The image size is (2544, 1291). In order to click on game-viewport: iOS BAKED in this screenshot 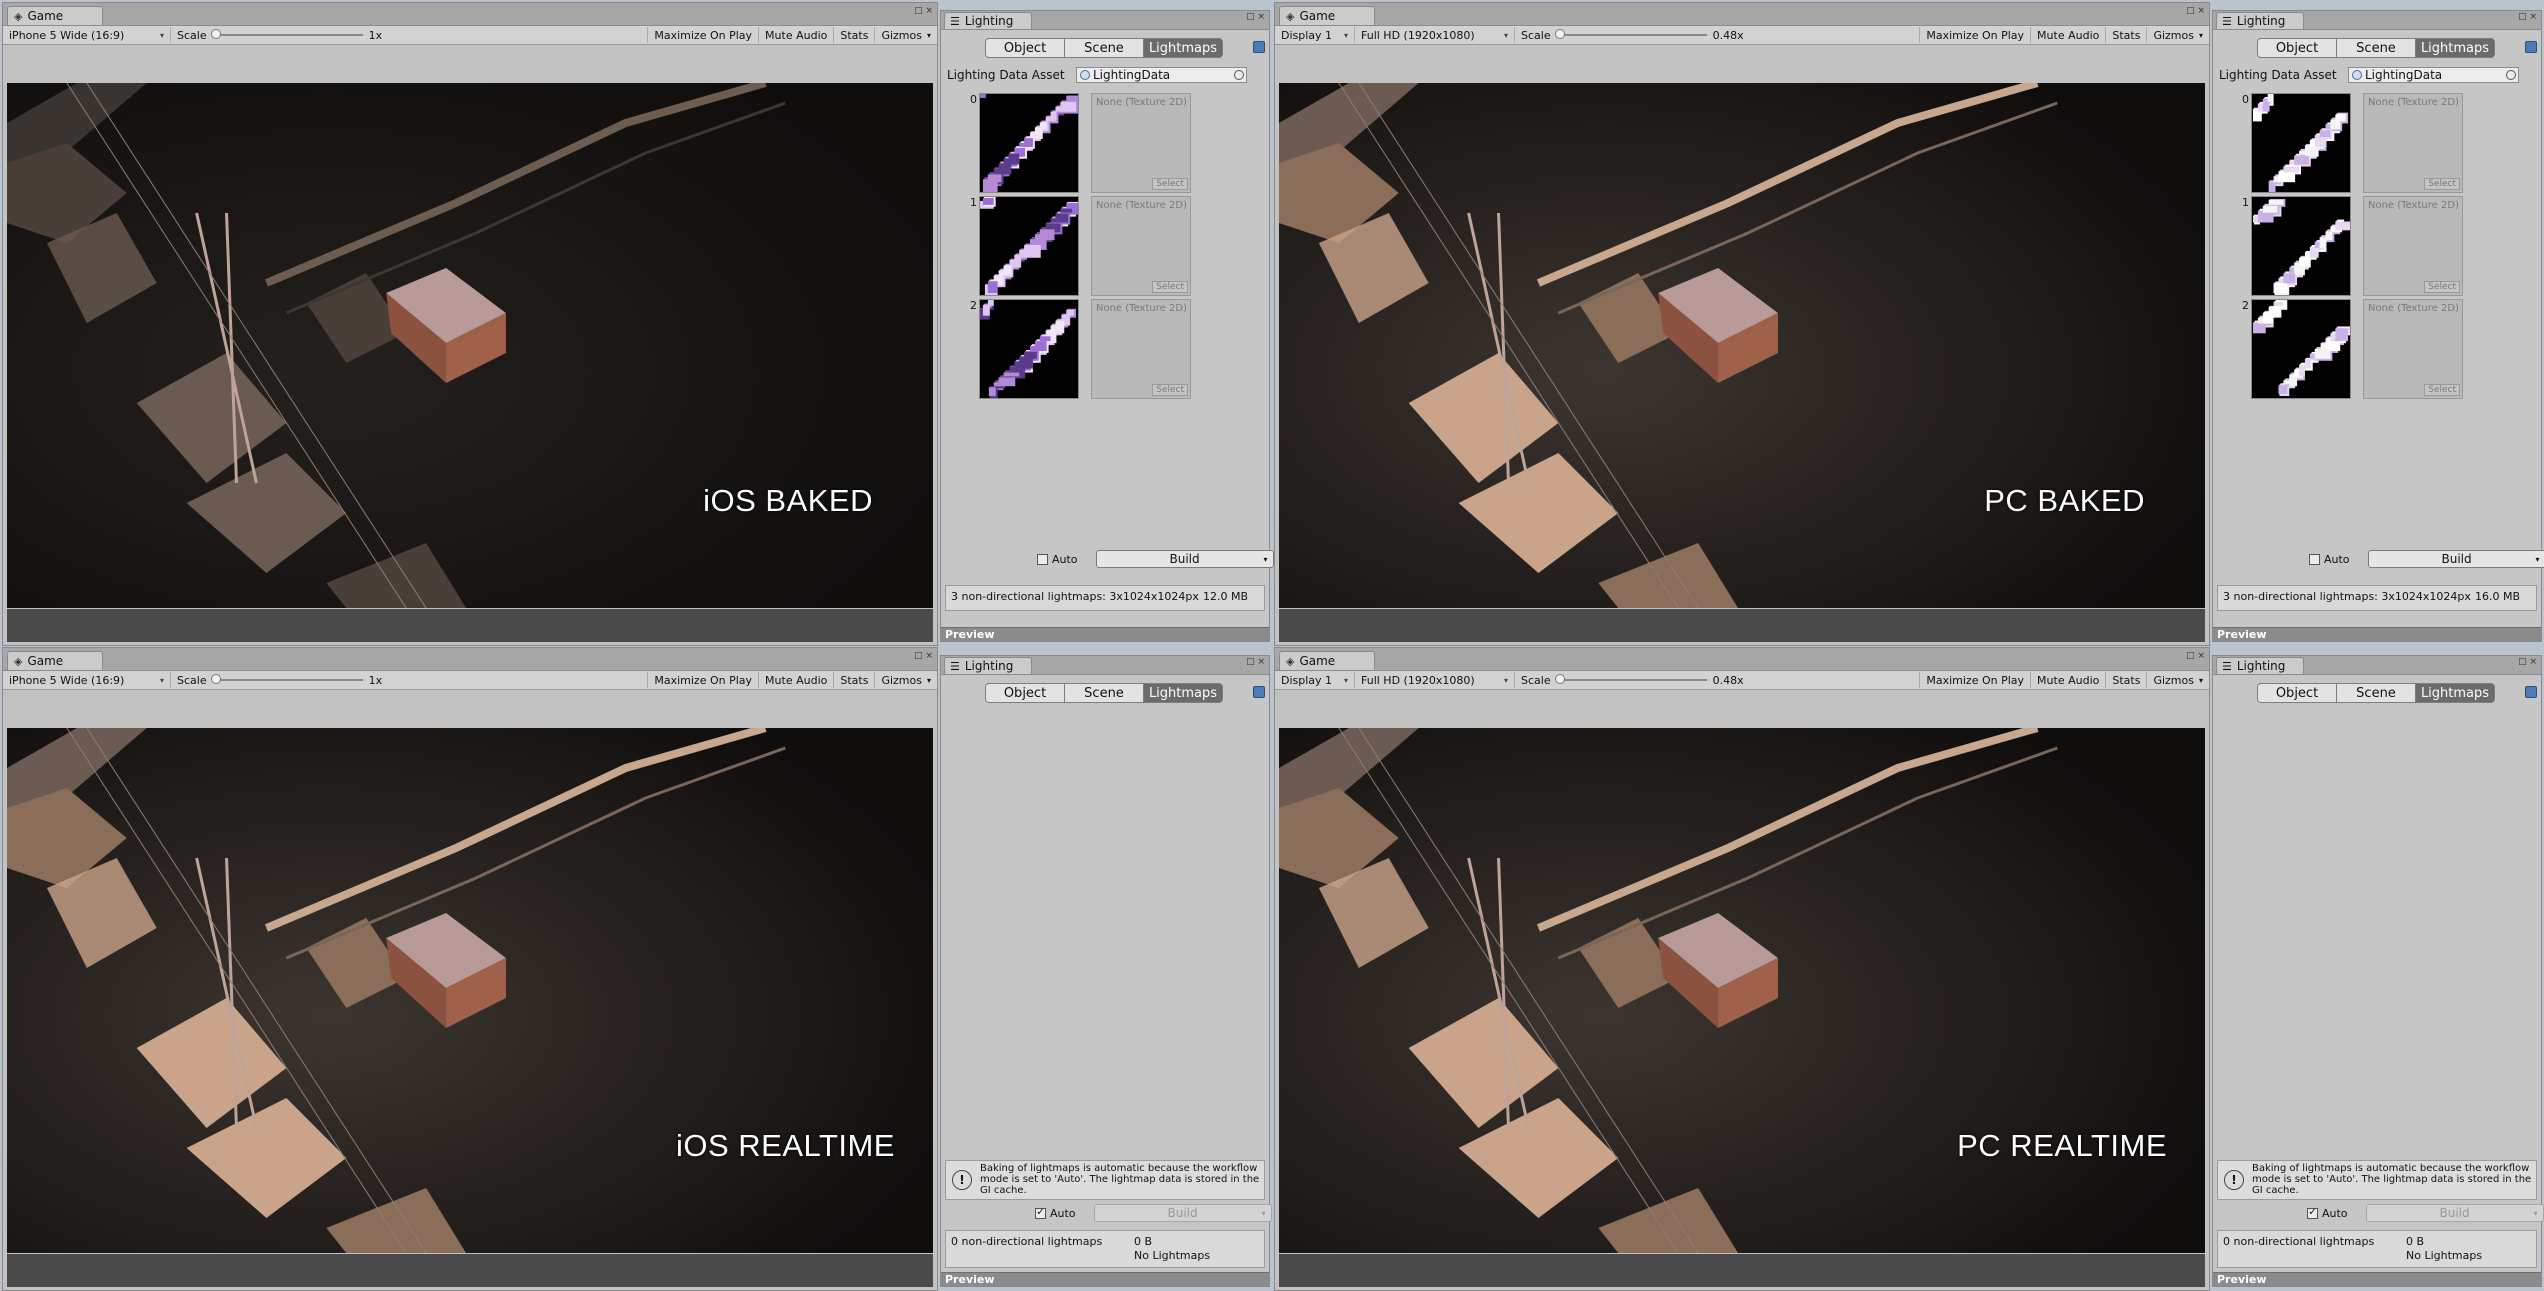, I will do `click(470, 345)`.